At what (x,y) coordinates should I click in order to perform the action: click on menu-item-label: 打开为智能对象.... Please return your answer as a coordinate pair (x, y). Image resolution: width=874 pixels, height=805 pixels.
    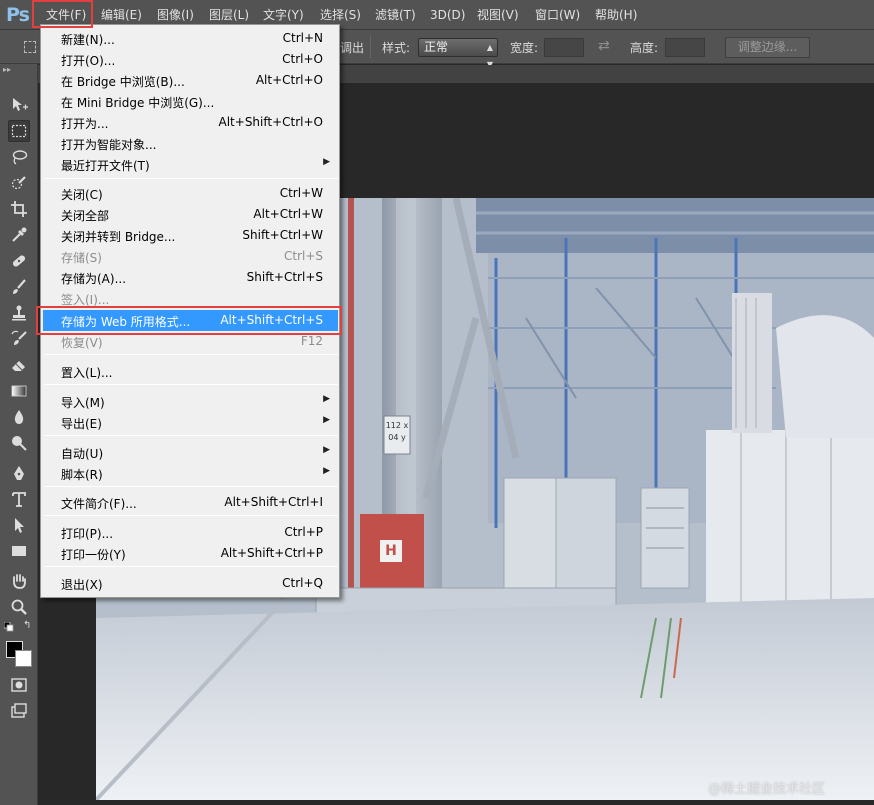
    Looking at the image, I should click on (109, 145).